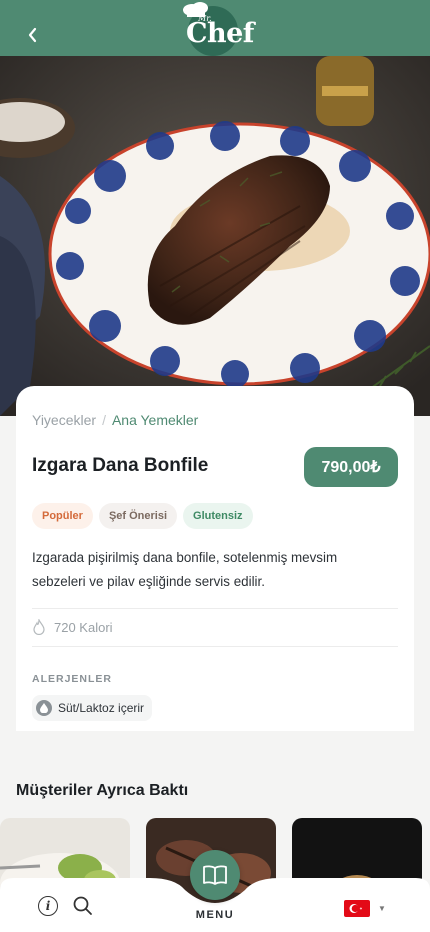  Describe the element at coordinates (382, 908) in the screenshot. I see `chevron-down-icon: ▼` at that location.